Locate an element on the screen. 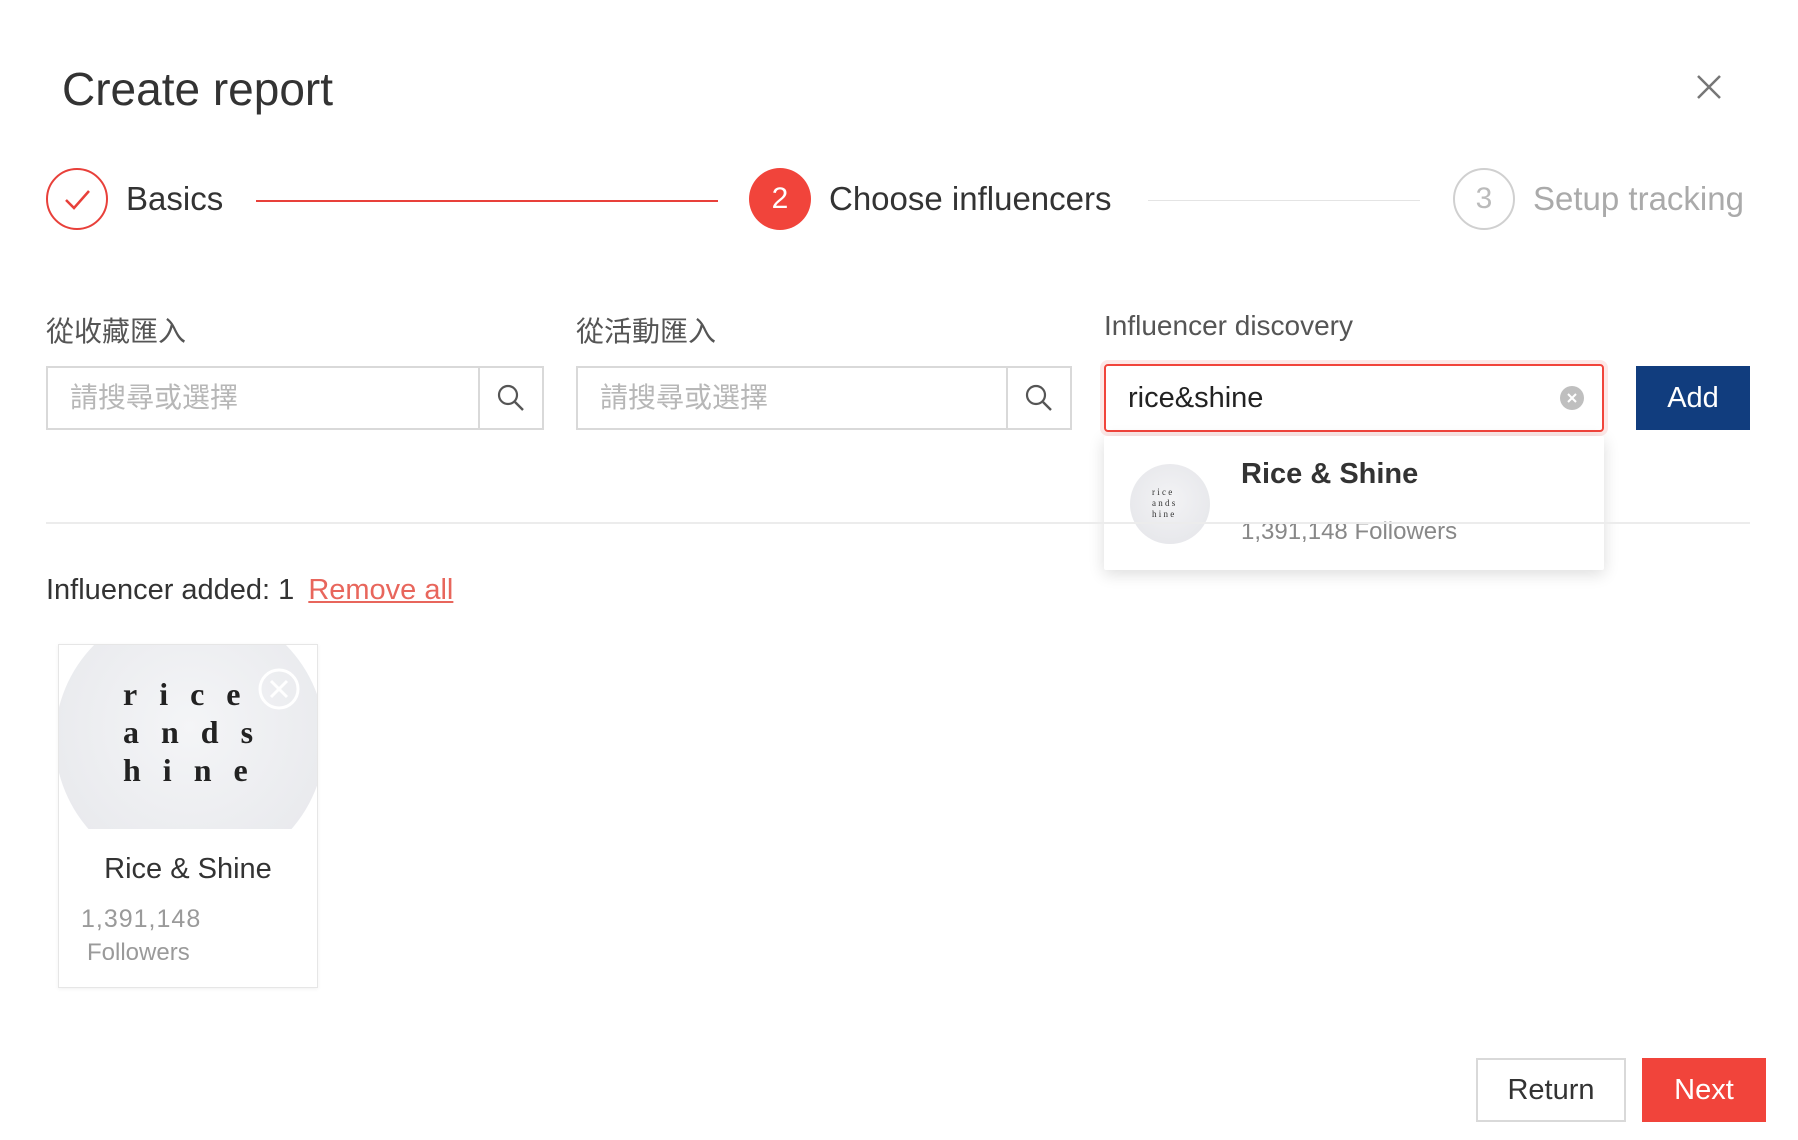 The width and height of the screenshot is (1798, 1140). avatar: r i c e a n d s h i n e is located at coordinates (1170, 504).